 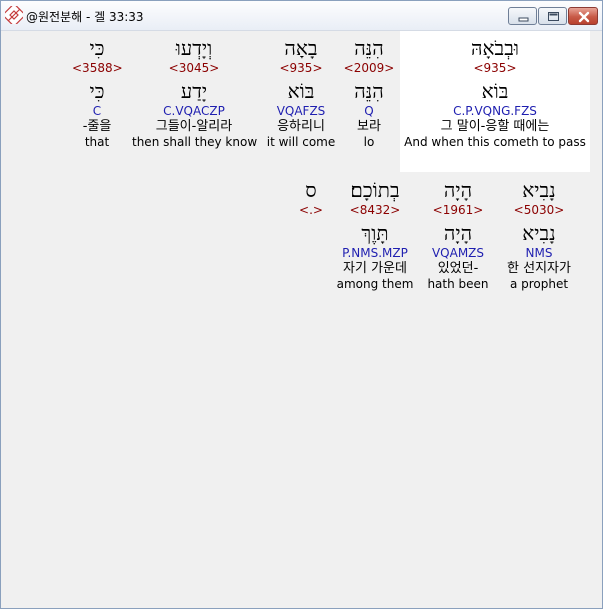 I want to click on lemma-word: הִנֵּה, so click(x=369, y=91).